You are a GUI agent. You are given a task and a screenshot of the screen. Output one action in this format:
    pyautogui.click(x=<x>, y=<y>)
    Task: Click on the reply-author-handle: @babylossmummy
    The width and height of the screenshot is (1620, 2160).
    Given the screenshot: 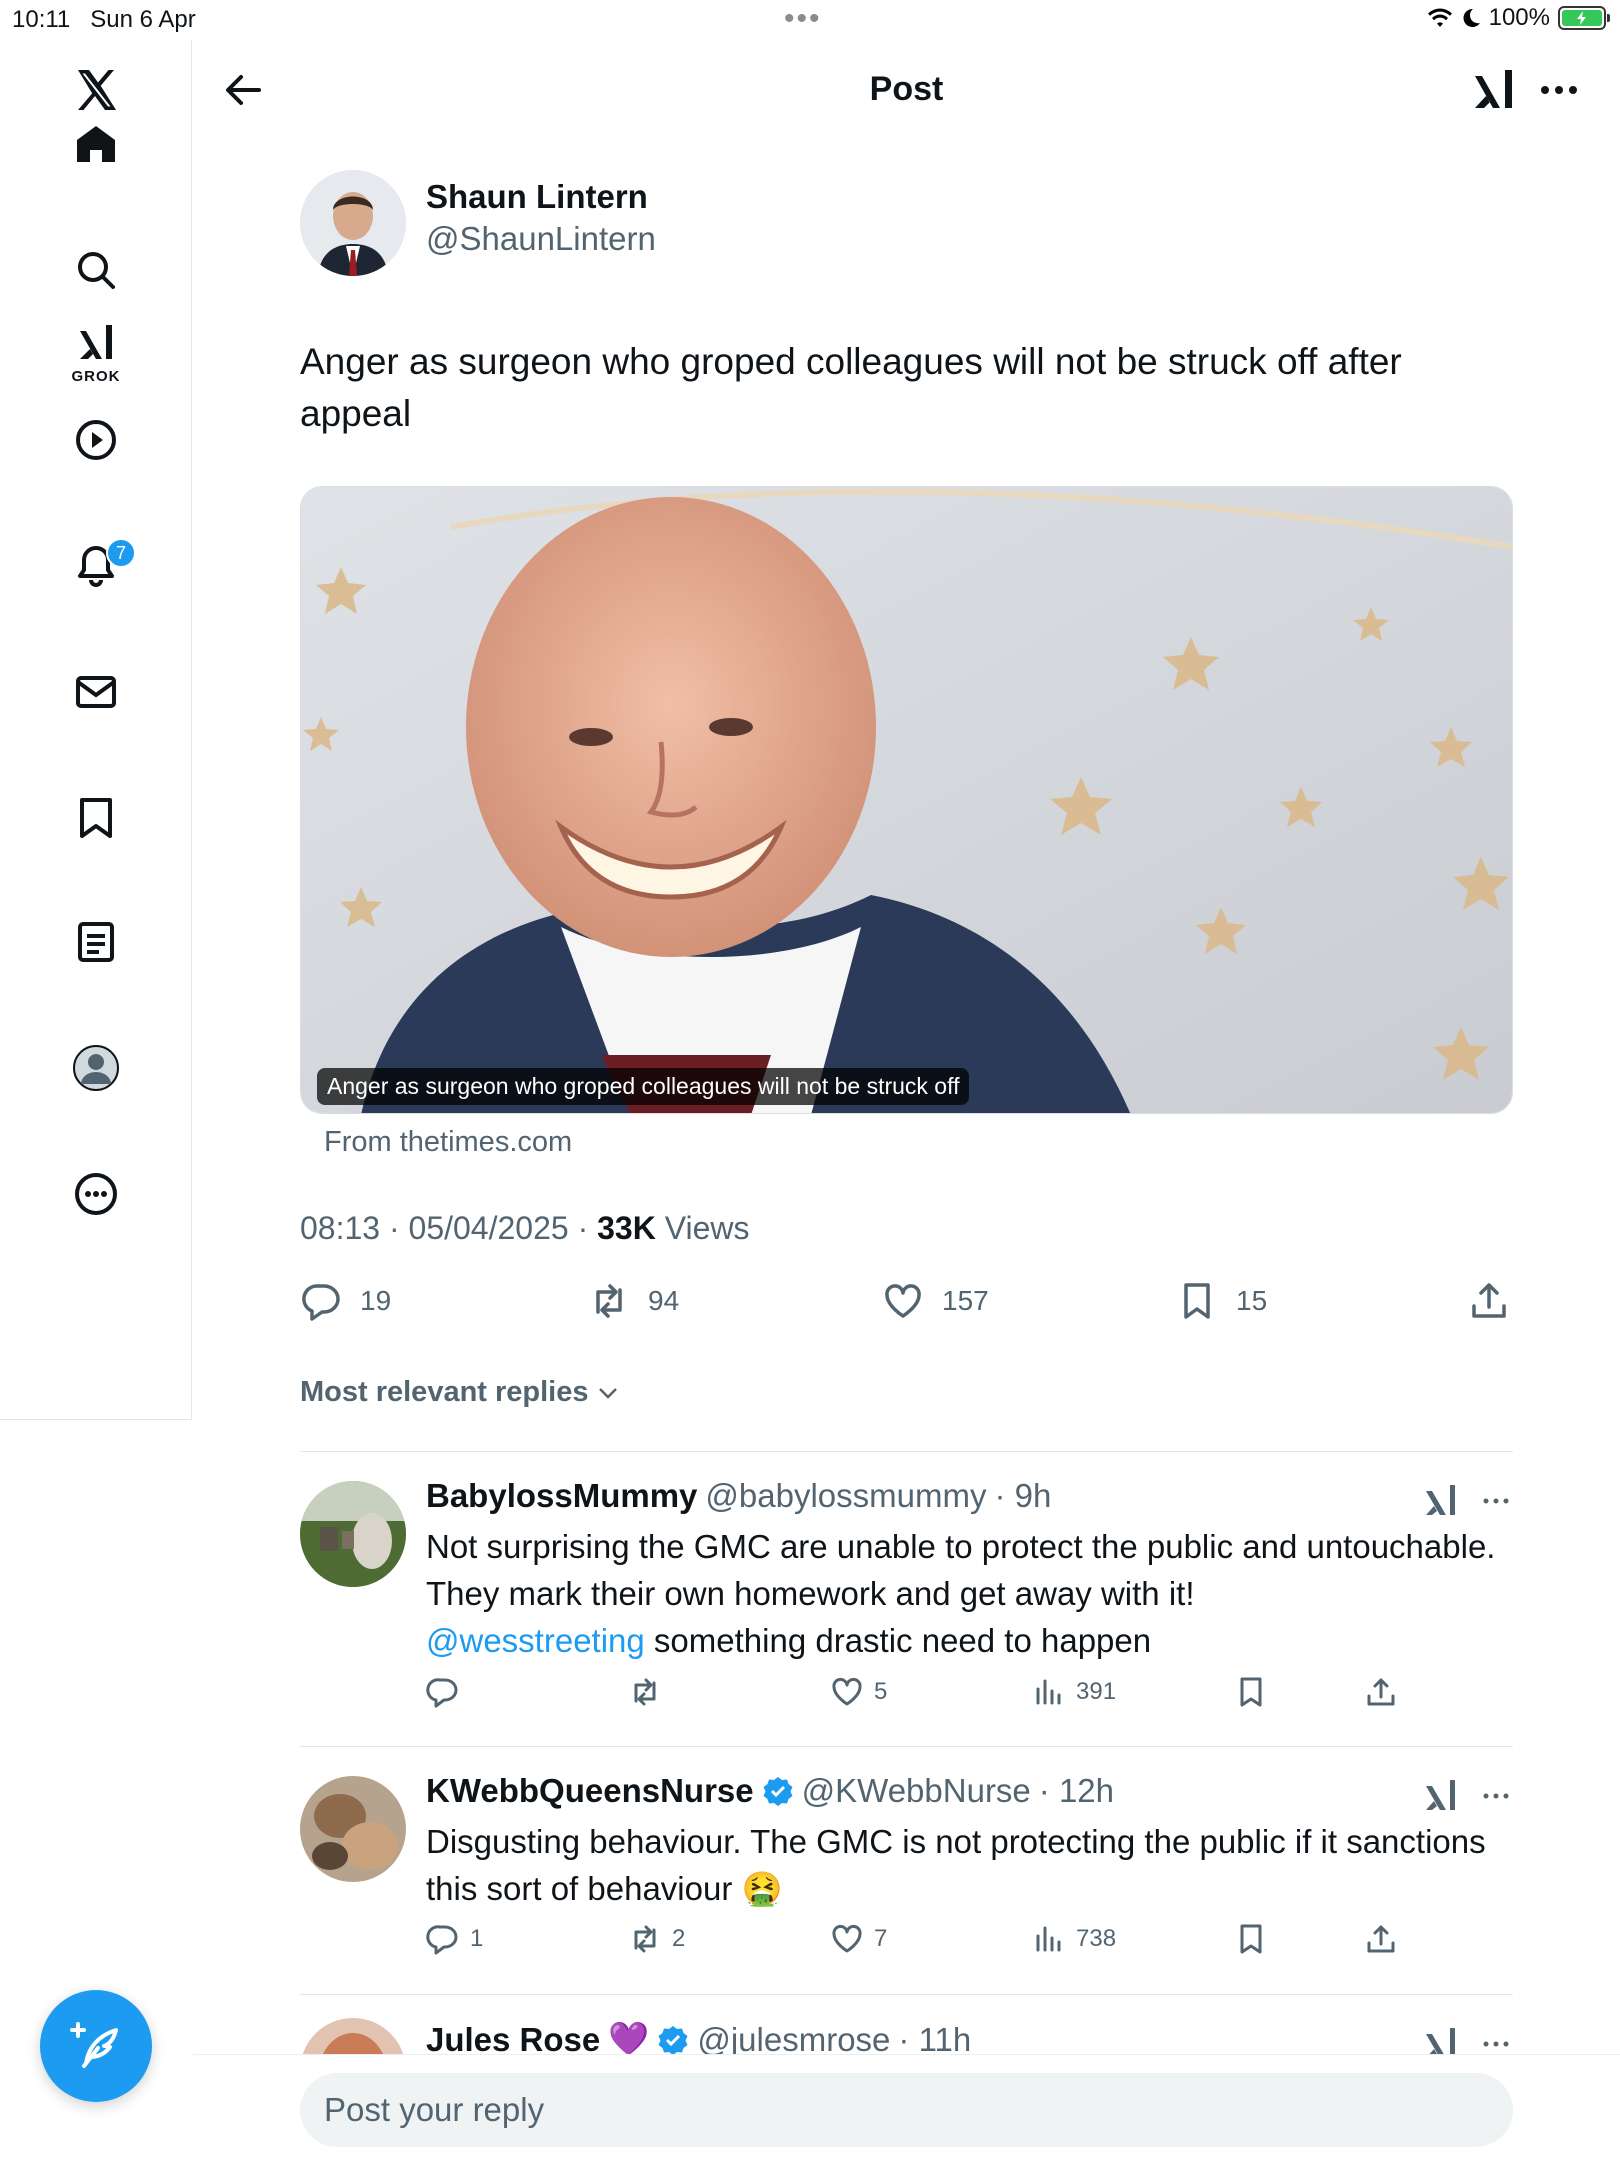 What is the action you would take?
    pyautogui.click(x=845, y=1496)
    